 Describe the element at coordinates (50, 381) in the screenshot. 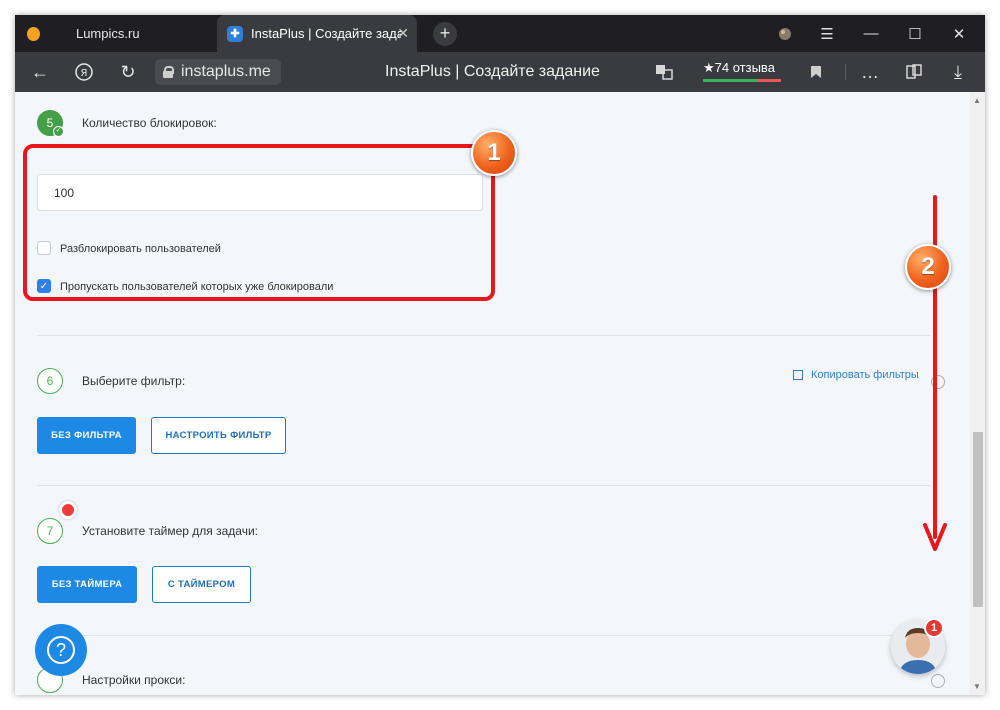

I see `step-number-6: 6` at that location.